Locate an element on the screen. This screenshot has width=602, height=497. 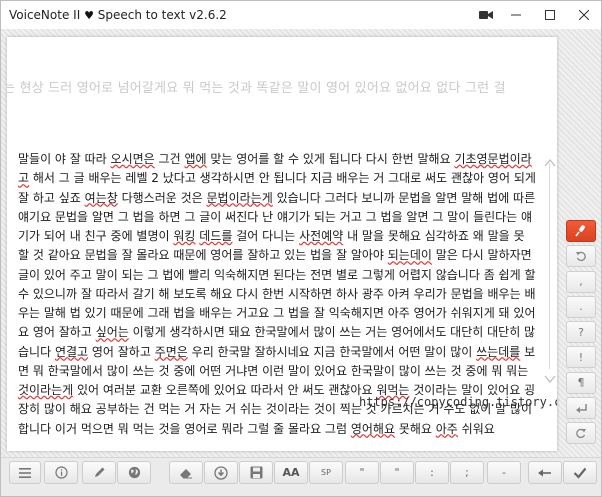
scroll-up-icon is located at coordinates (550, 160).